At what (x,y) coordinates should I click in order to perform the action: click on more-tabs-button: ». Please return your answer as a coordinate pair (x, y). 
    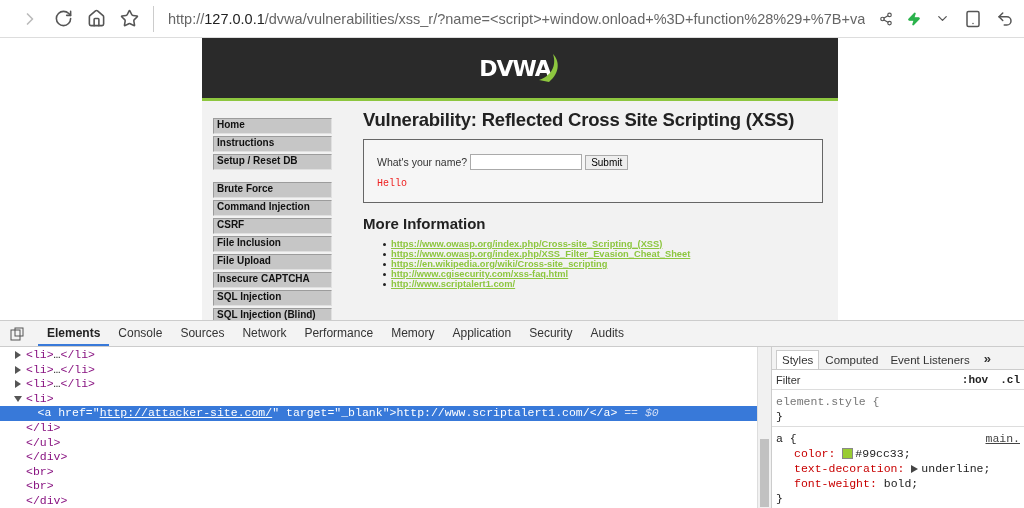
    Looking at the image, I should click on (987, 358).